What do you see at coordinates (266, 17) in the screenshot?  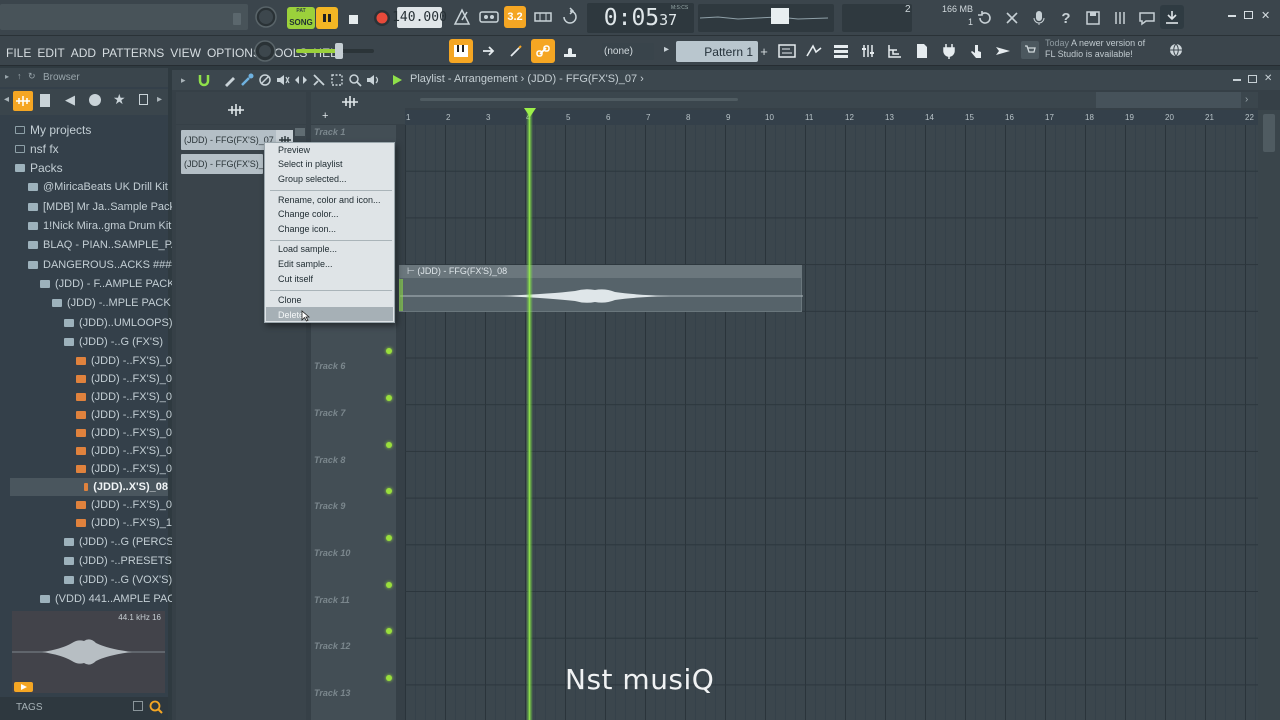 I see `master-volume-knob` at bounding box center [266, 17].